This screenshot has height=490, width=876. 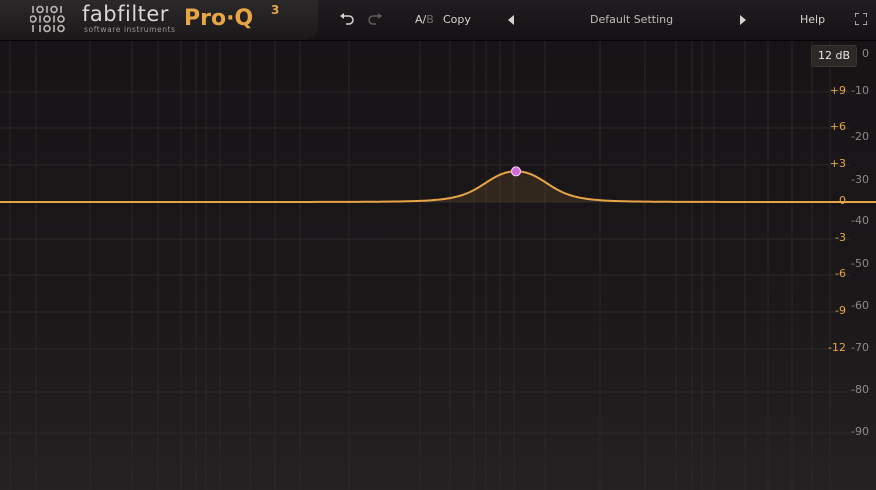 What do you see at coordinates (860, 90) in the screenshot?
I see `spectrum-scale-label: -10` at bounding box center [860, 90].